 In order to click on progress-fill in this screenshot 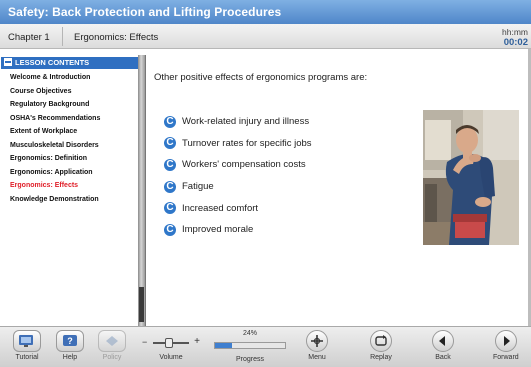, I will do `click(223, 345)`.